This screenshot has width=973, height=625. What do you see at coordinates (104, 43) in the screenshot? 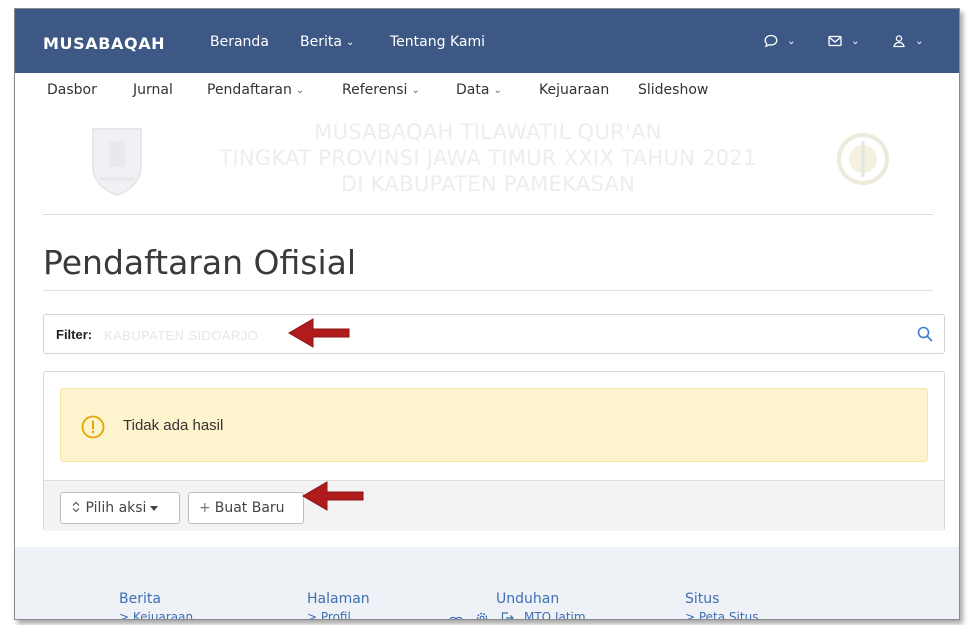
I see `brand-logo: MUSABAQAH` at bounding box center [104, 43].